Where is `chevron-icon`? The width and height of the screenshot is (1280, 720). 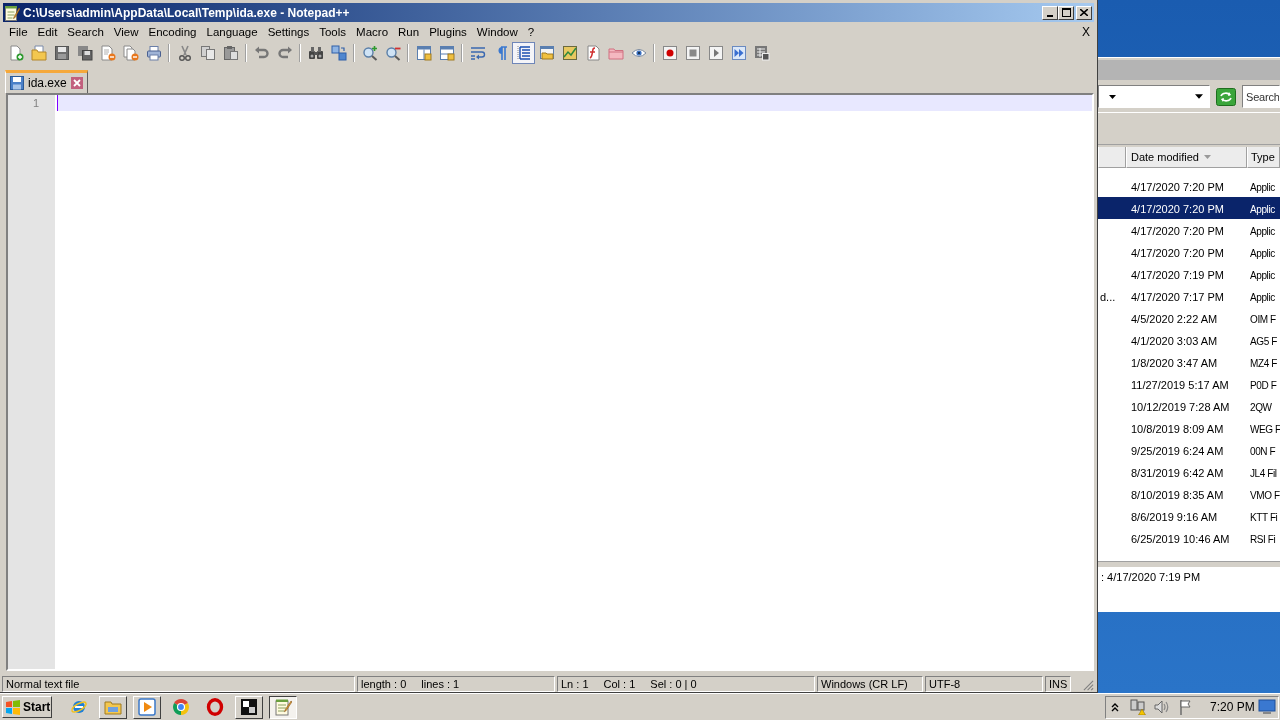 chevron-icon is located at coordinates (1115, 707).